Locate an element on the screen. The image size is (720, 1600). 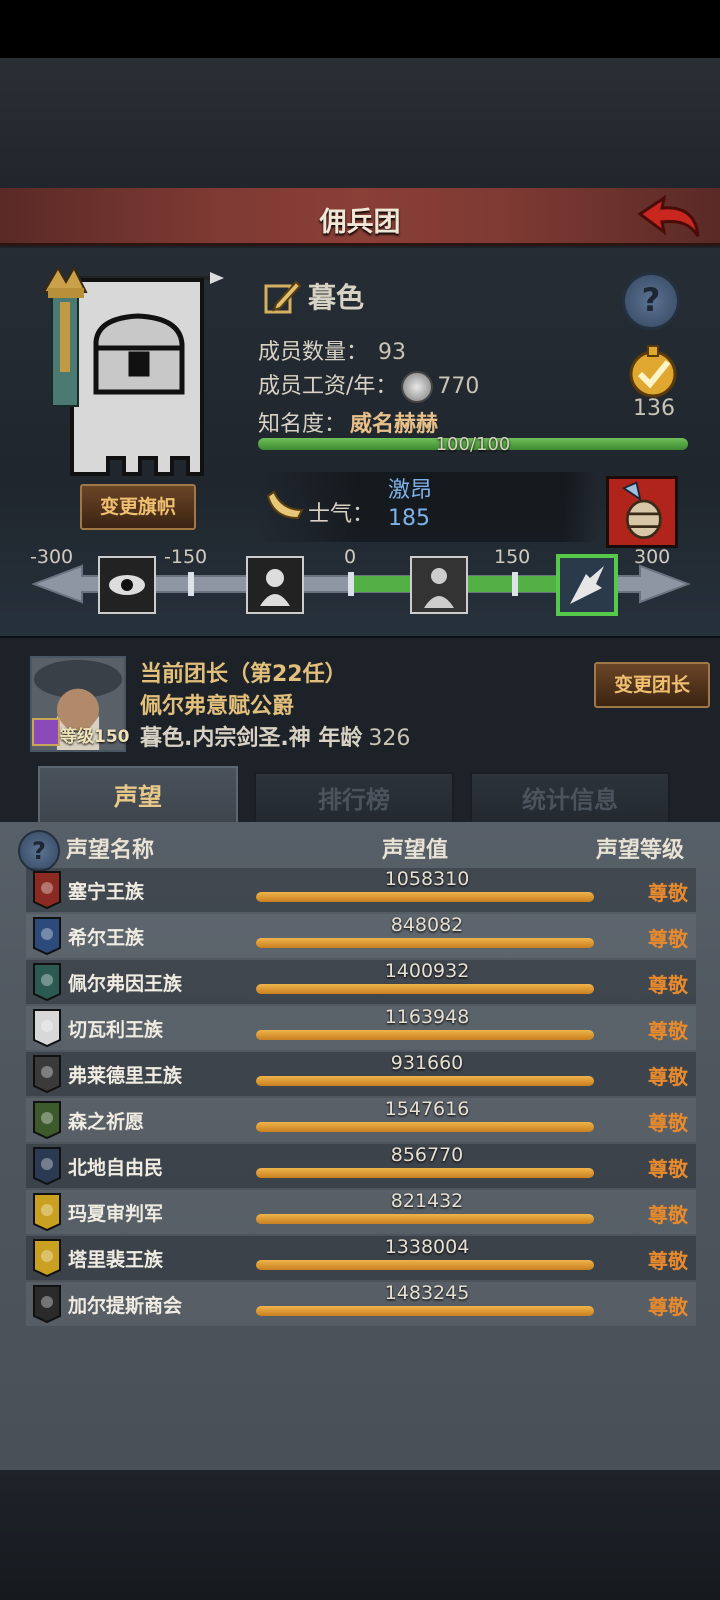
reputation-value: 1400932 is located at coordinates (427, 971).